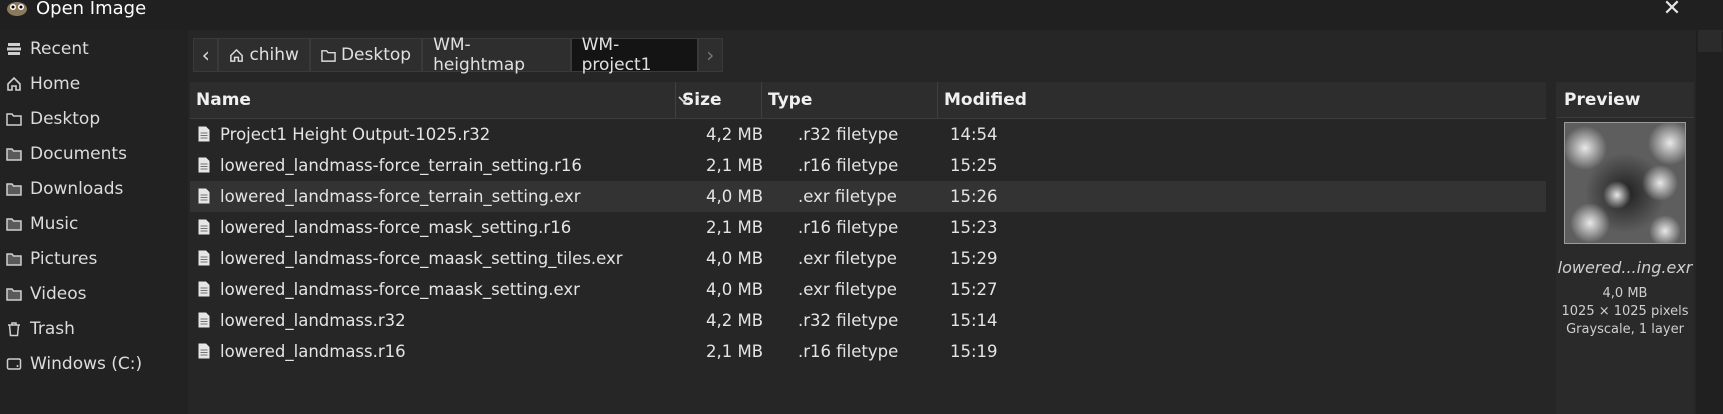 The image size is (1723, 414). I want to click on drive-icon, so click(14, 364).